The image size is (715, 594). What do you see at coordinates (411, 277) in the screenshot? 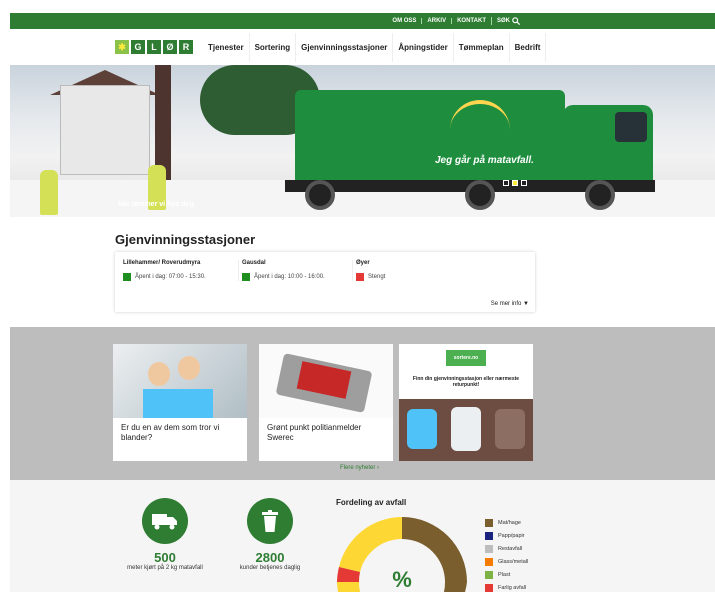
I see `station-status: Stengt` at bounding box center [411, 277].